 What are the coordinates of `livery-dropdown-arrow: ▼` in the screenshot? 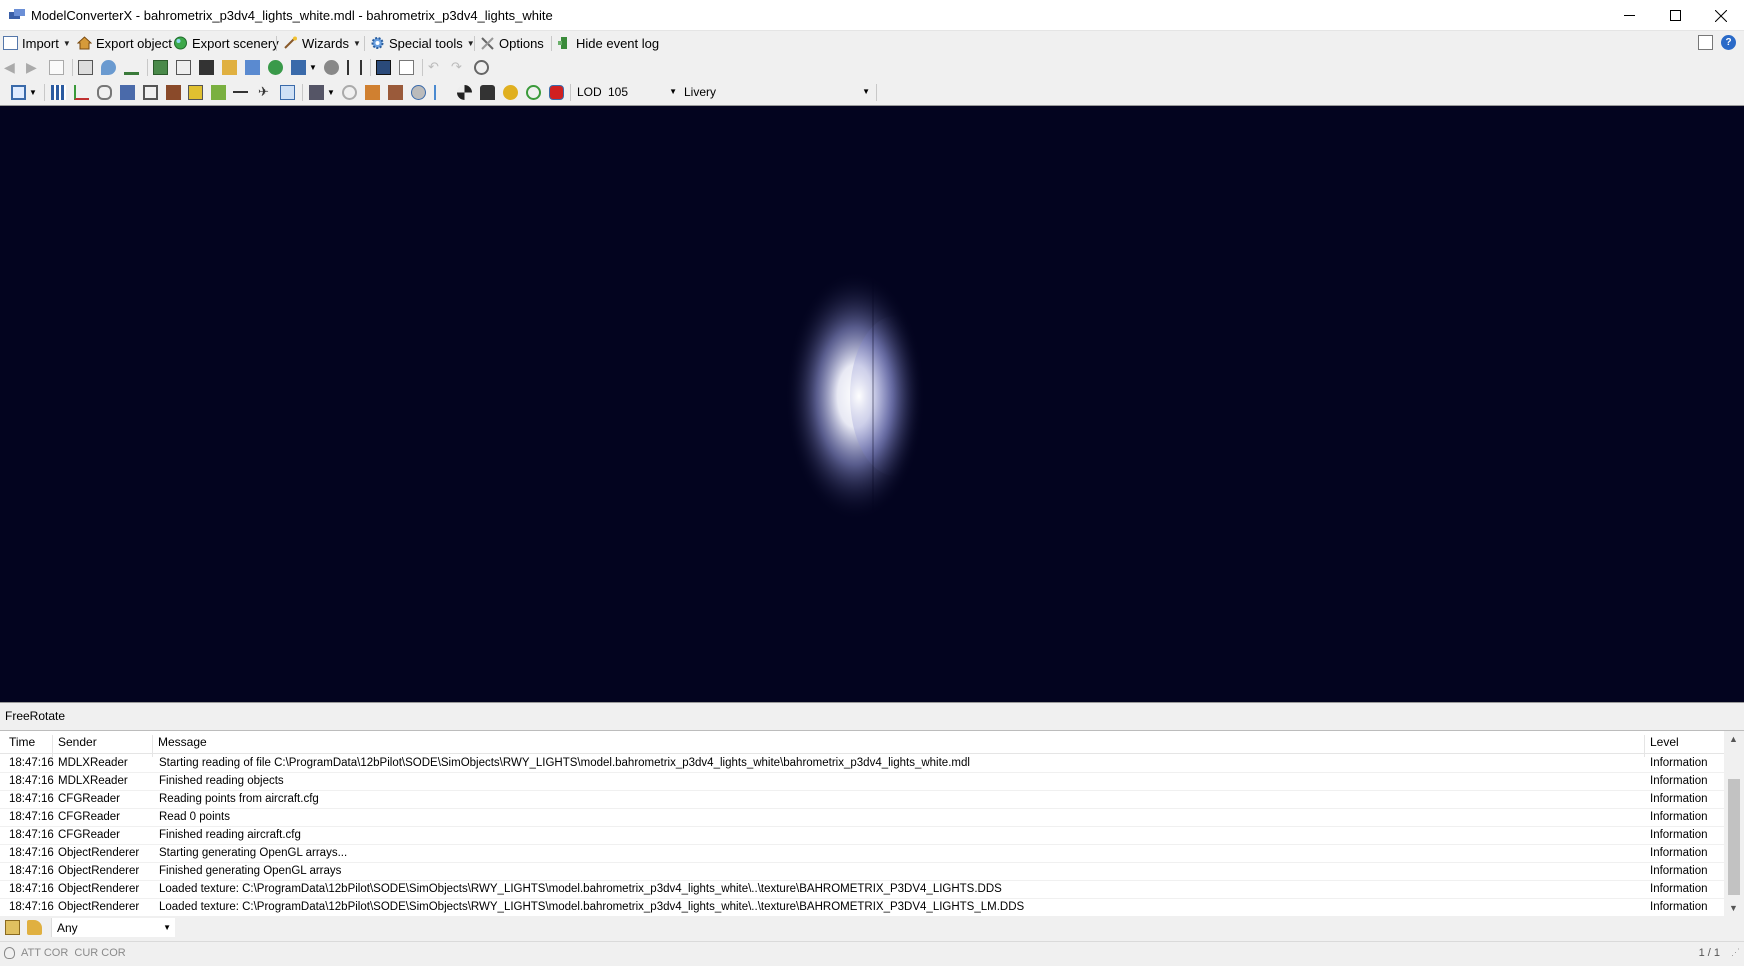 It's located at (866, 91).